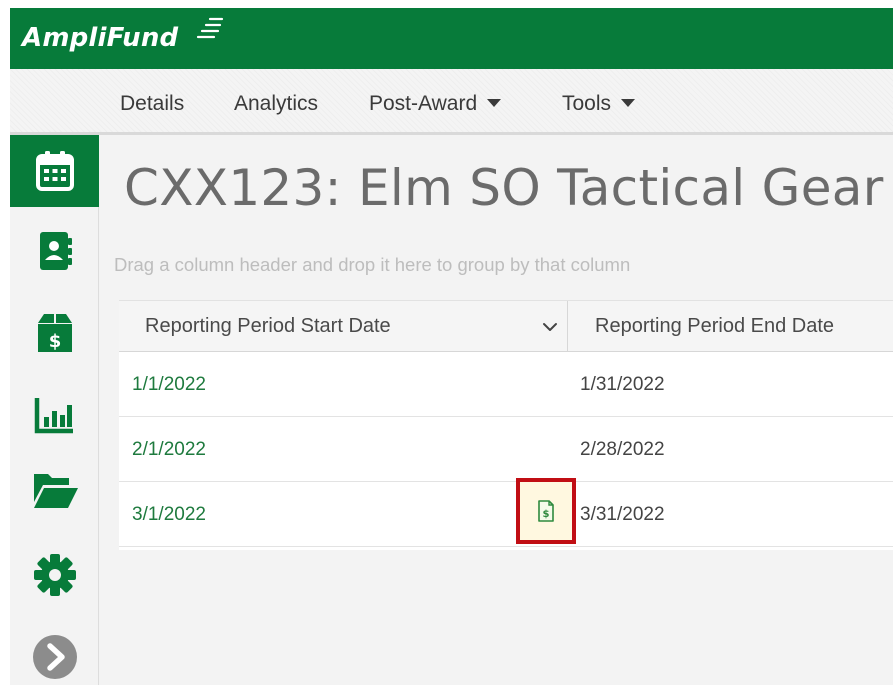  I want to click on calendar-icon, so click(54, 171).